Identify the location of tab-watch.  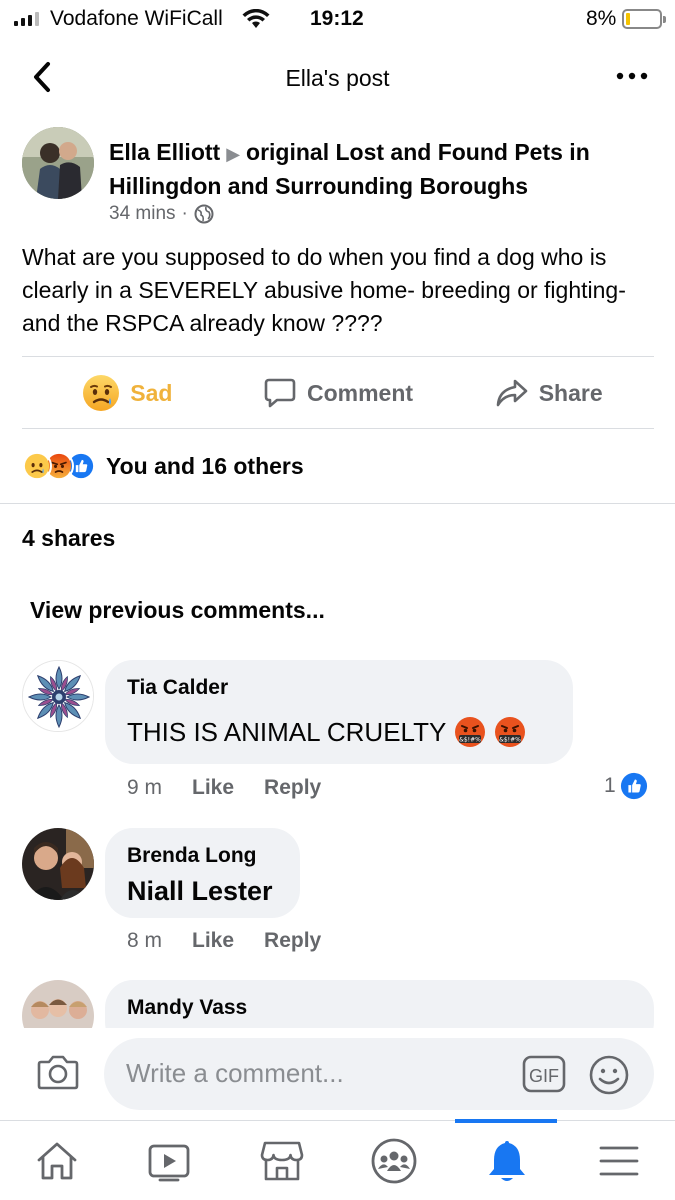
(169, 1161).